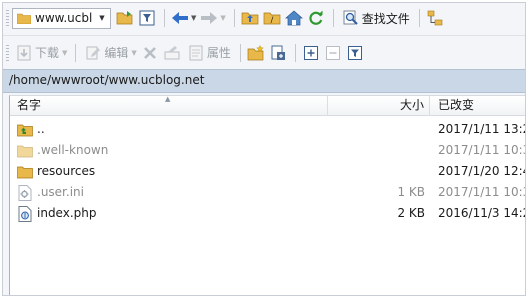 This screenshot has width=530, height=300. I want to click on download-label: 下载, so click(47, 53).